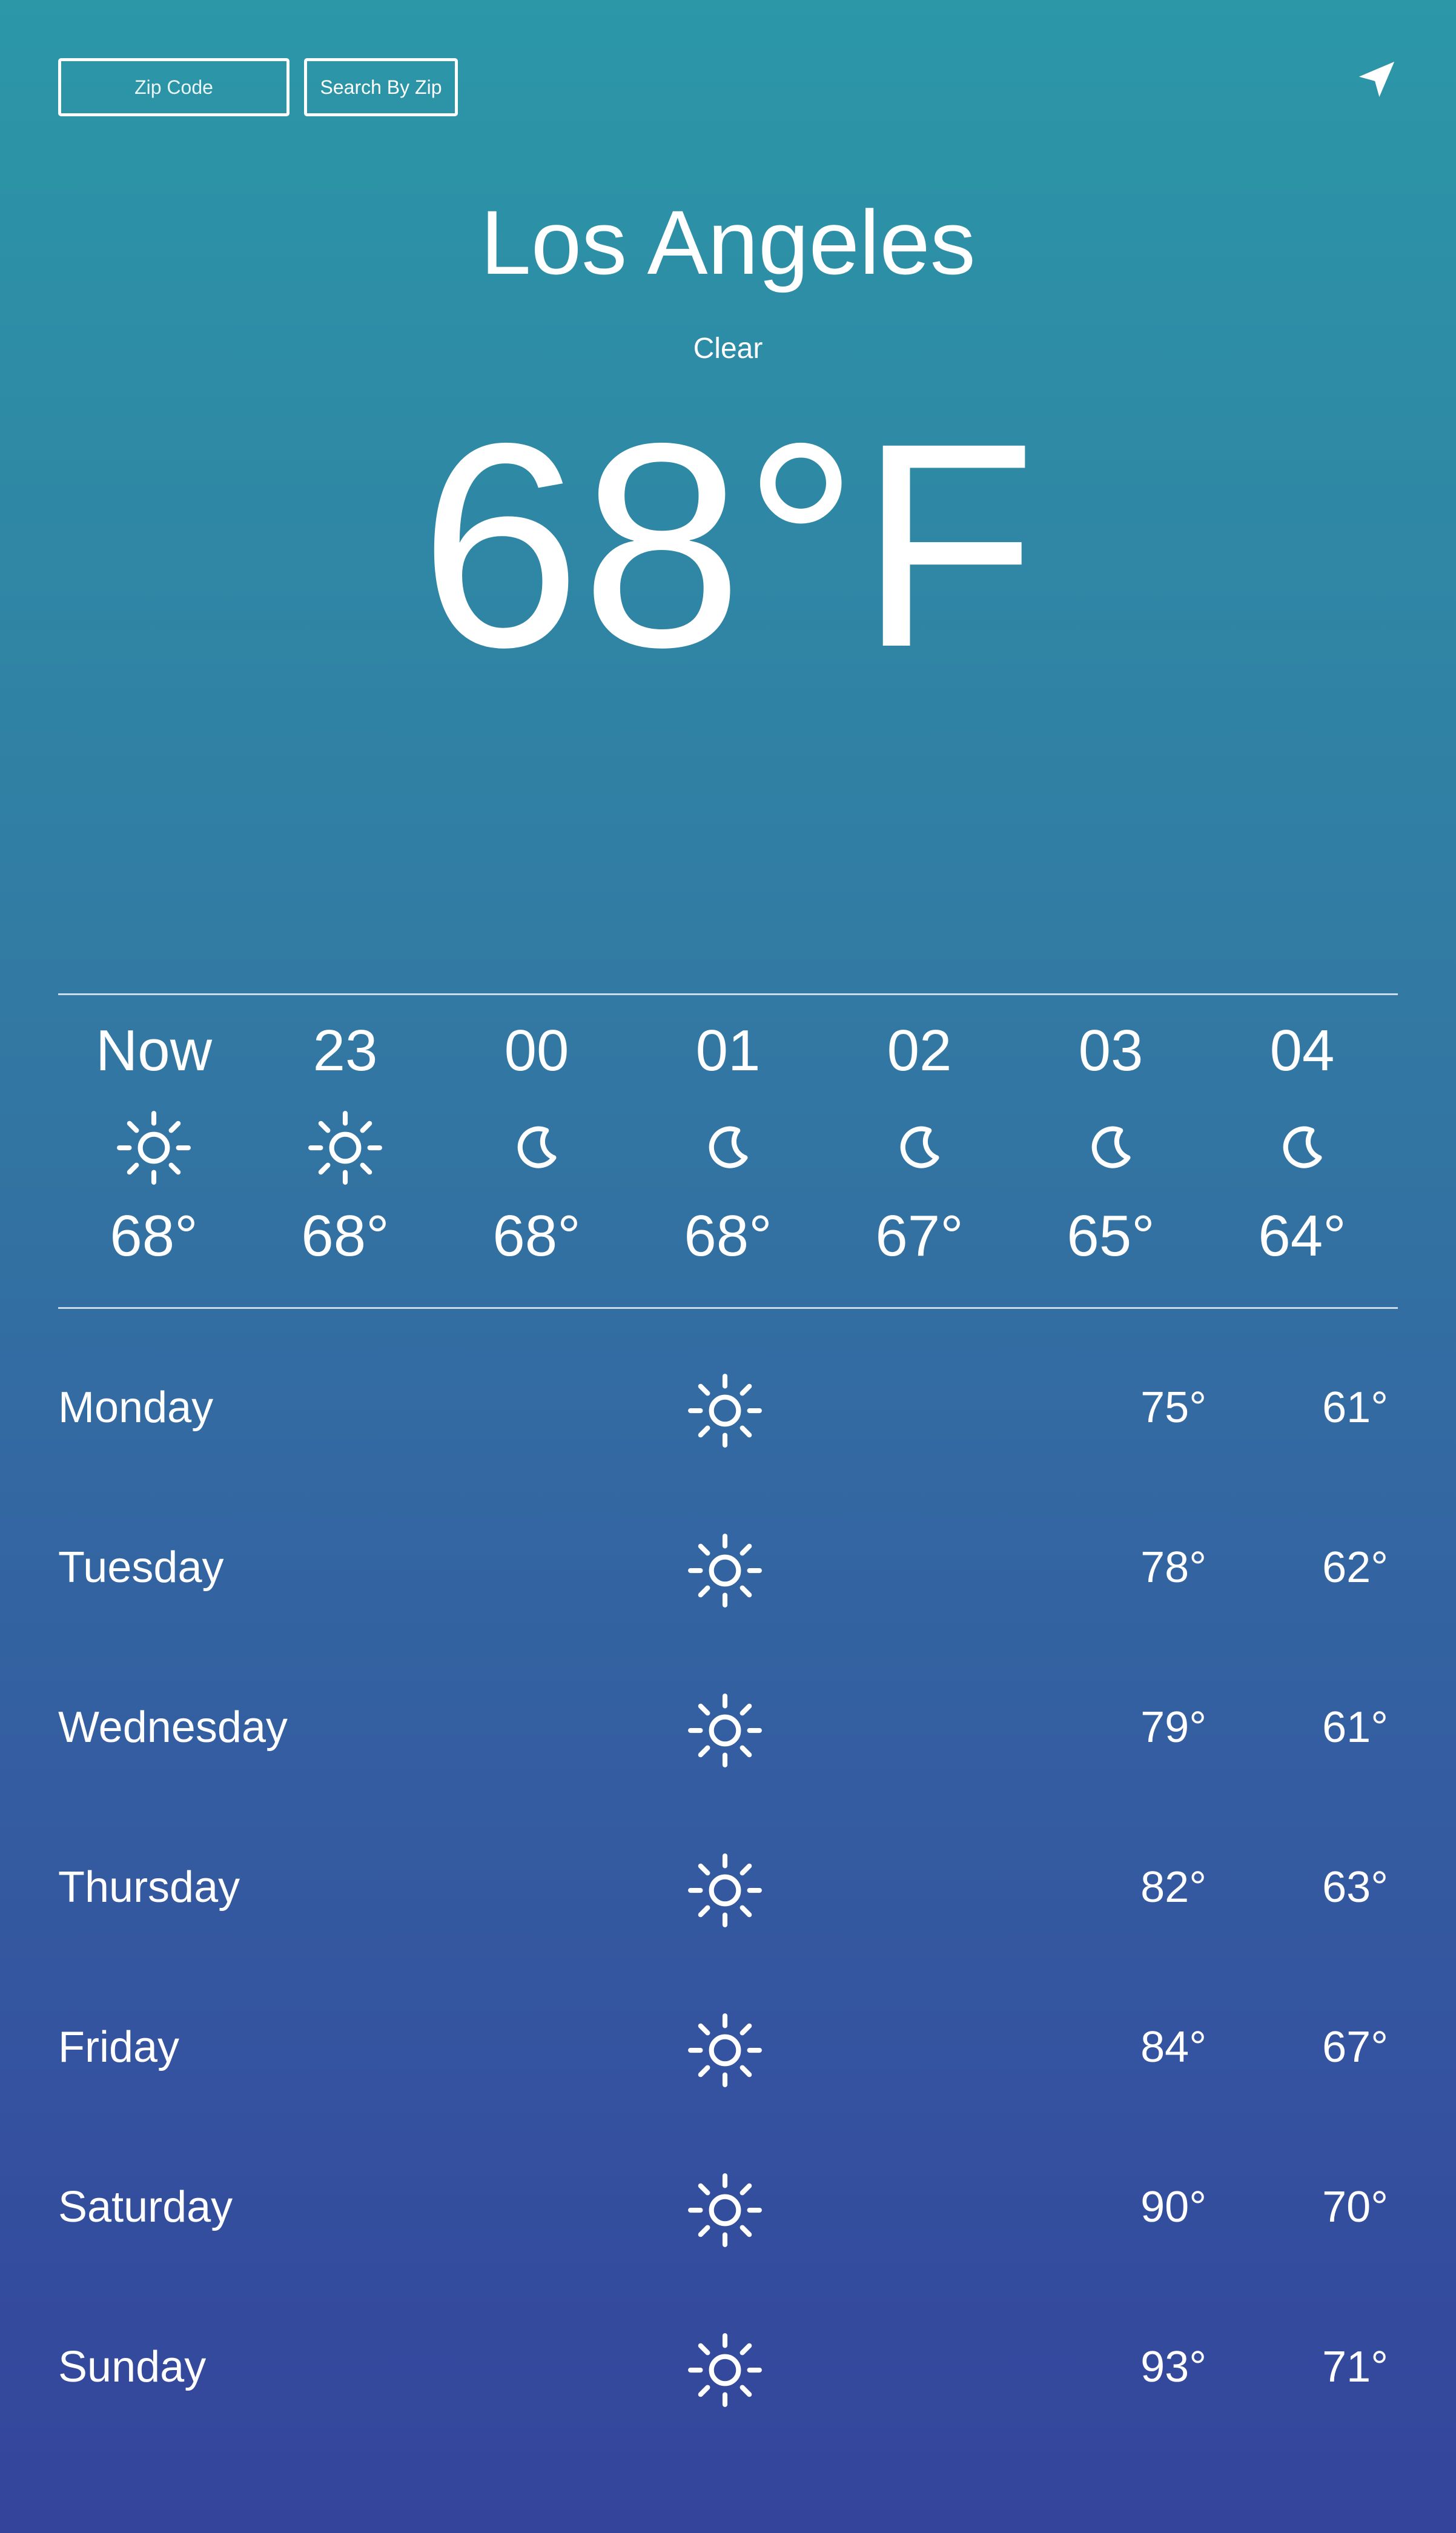  I want to click on day-low-temperature: 70°, so click(1355, 2207).